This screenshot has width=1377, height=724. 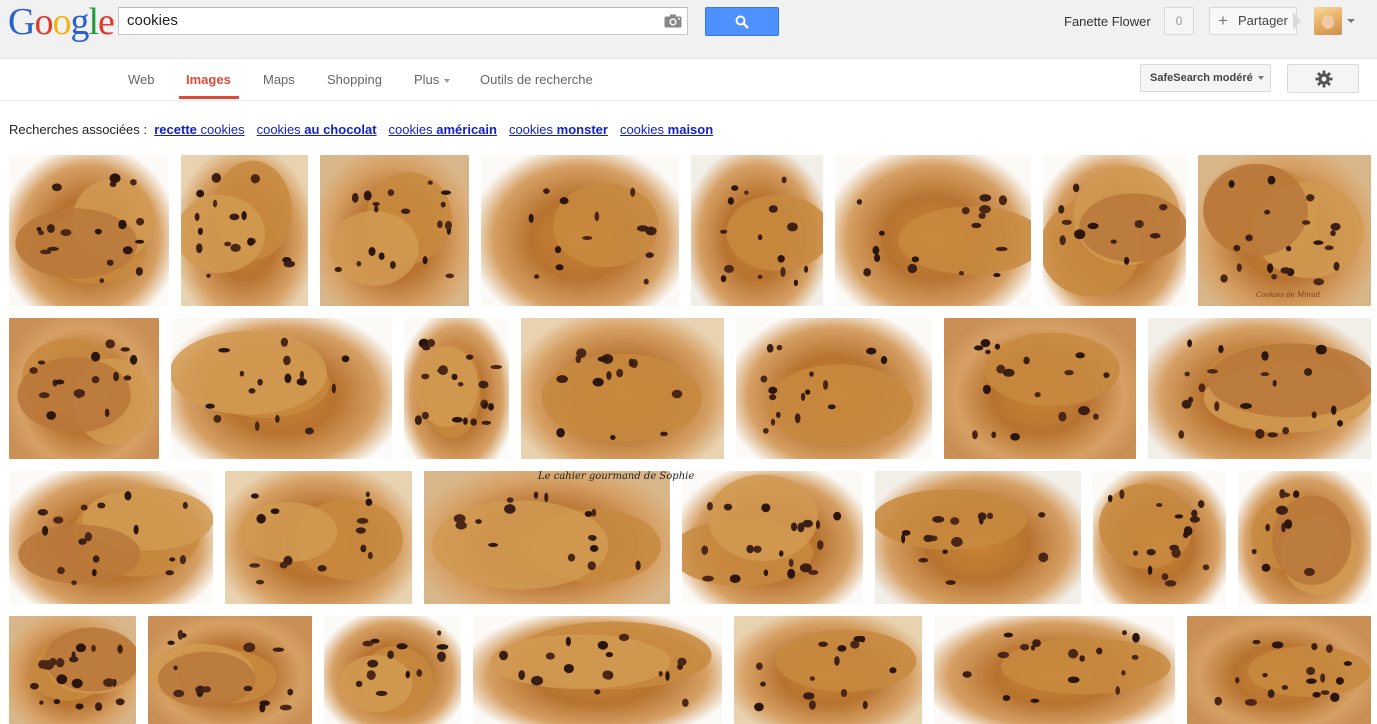 What do you see at coordinates (558, 129) in the screenshot?
I see `related-link: cookies monster` at bounding box center [558, 129].